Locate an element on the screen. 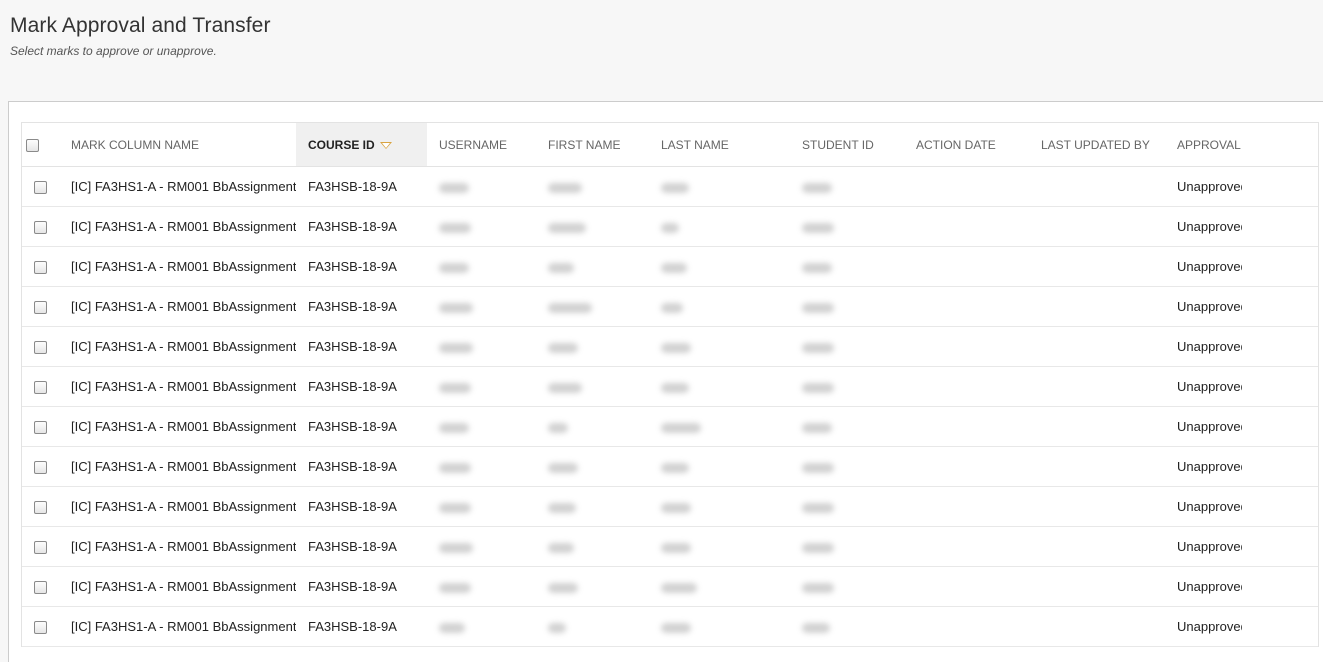  page-subtitle: Select marks to approve or unapprove. is located at coordinates (113, 51).